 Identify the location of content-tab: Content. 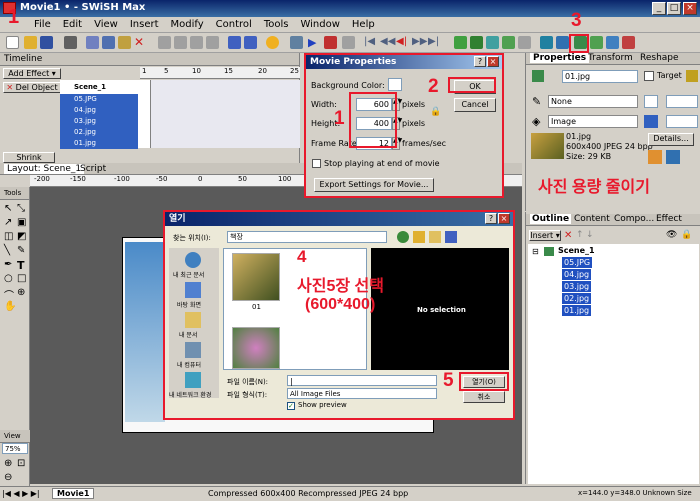
(592, 219).